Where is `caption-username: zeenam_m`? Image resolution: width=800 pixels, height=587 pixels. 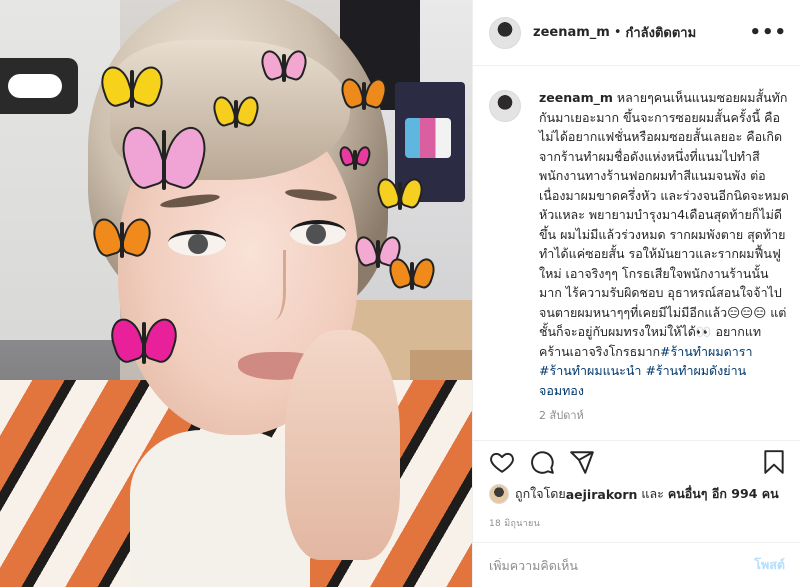 caption-username: zeenam_m is located at coordinates (576, 97).